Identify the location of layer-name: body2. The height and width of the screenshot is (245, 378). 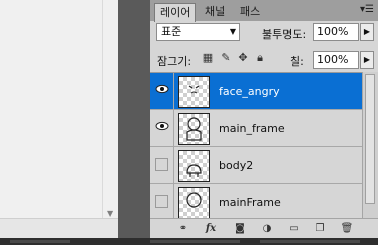
(236, 165).